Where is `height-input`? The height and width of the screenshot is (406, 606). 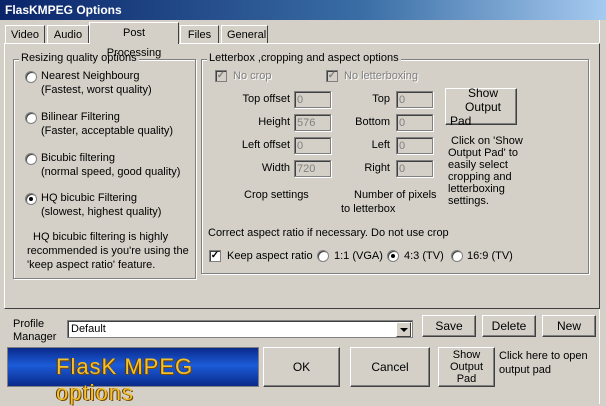 height-input is located at coordinates (312, 122).